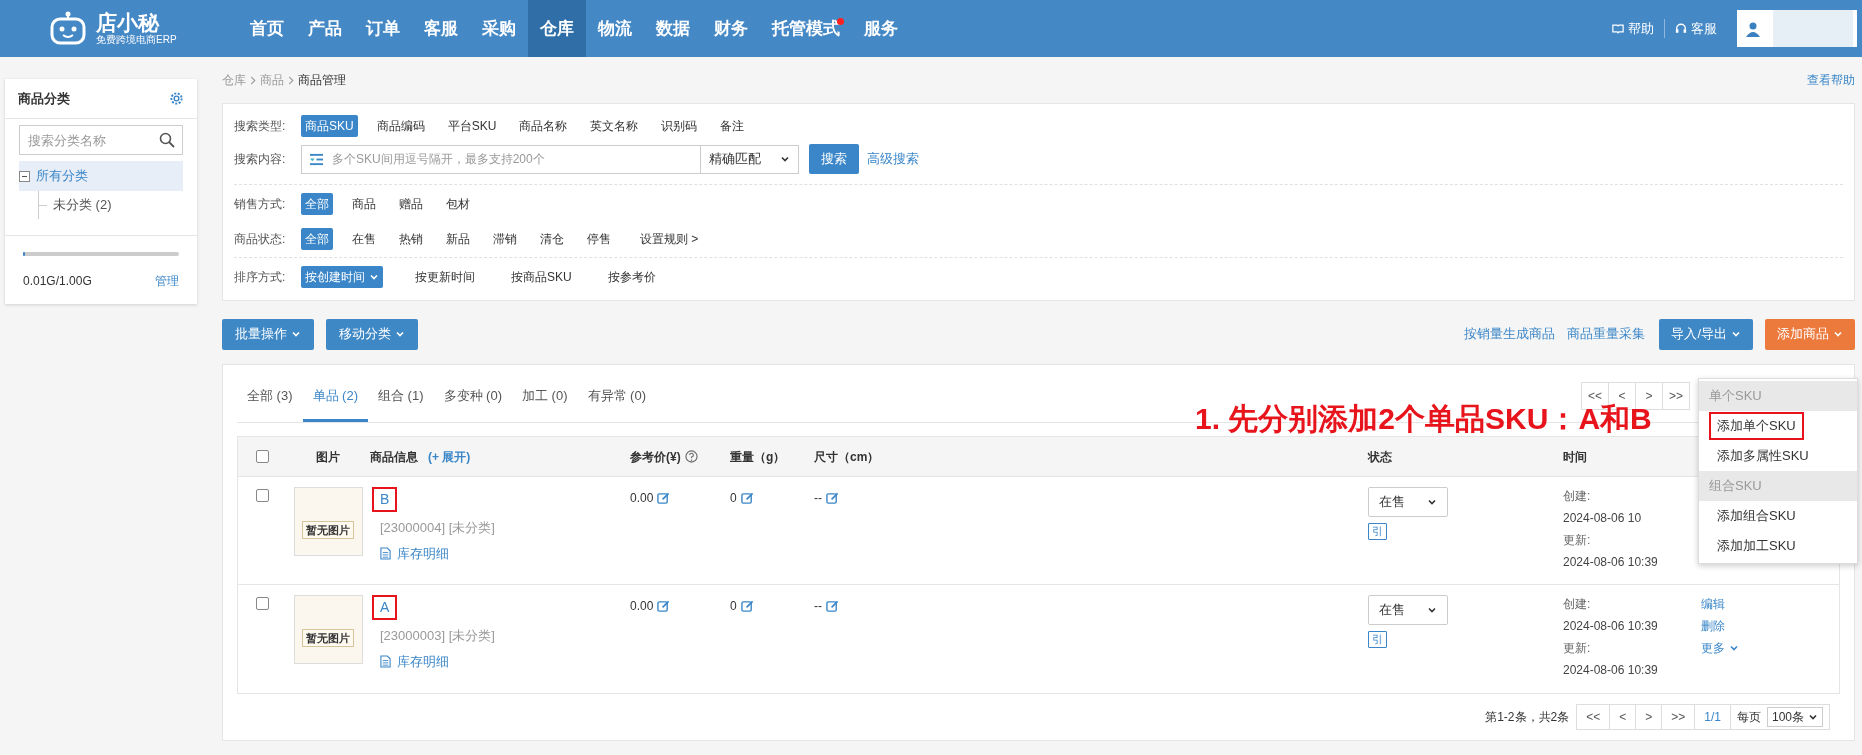 The image size is (1862, 755). I want to click on filter-option: 备注, so click(732, 125).